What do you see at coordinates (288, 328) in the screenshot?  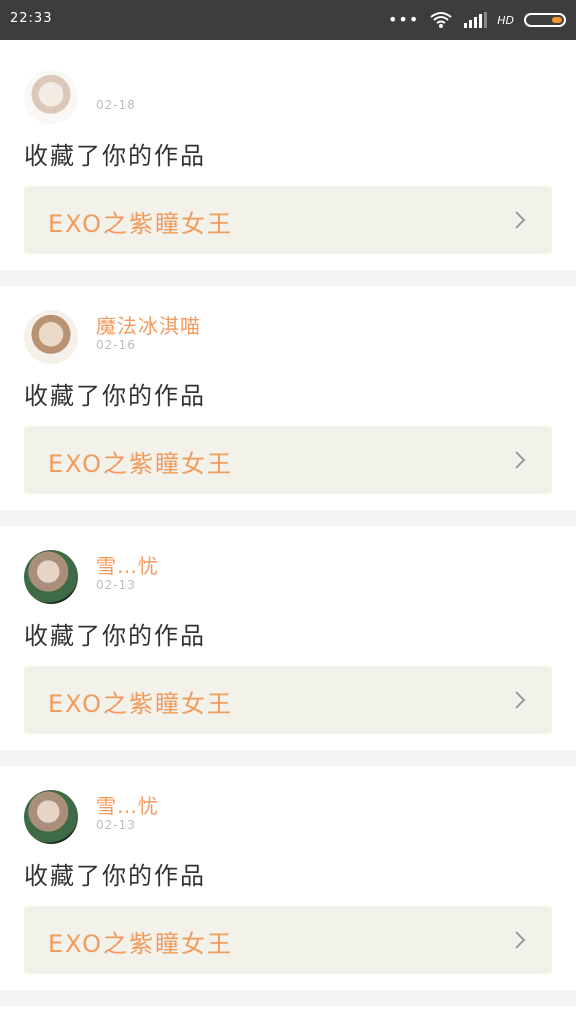 I see `item-header: 魔法冰淇喵 02-16` at bounding box center [288, 328].